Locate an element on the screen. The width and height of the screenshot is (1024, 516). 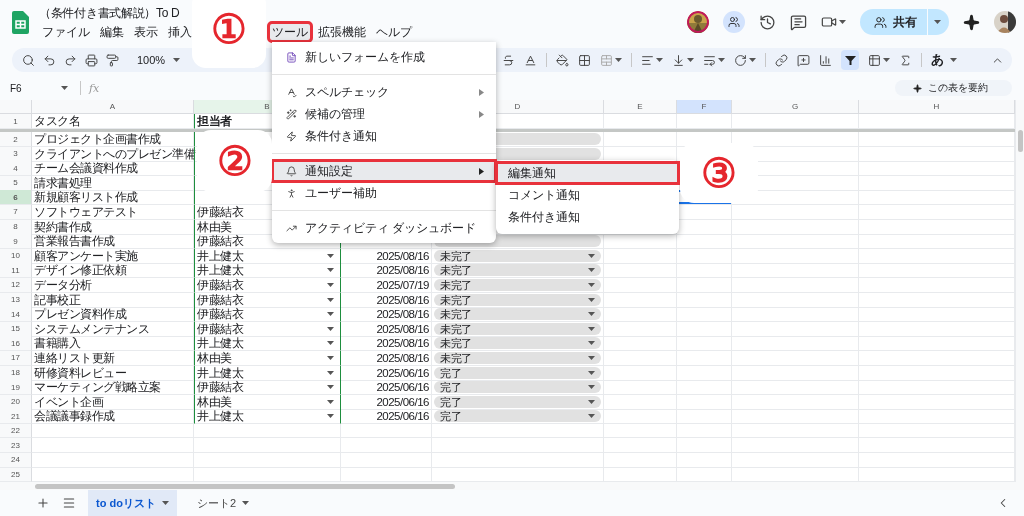
share-button: 共有 is located at coordinates (893, 22).